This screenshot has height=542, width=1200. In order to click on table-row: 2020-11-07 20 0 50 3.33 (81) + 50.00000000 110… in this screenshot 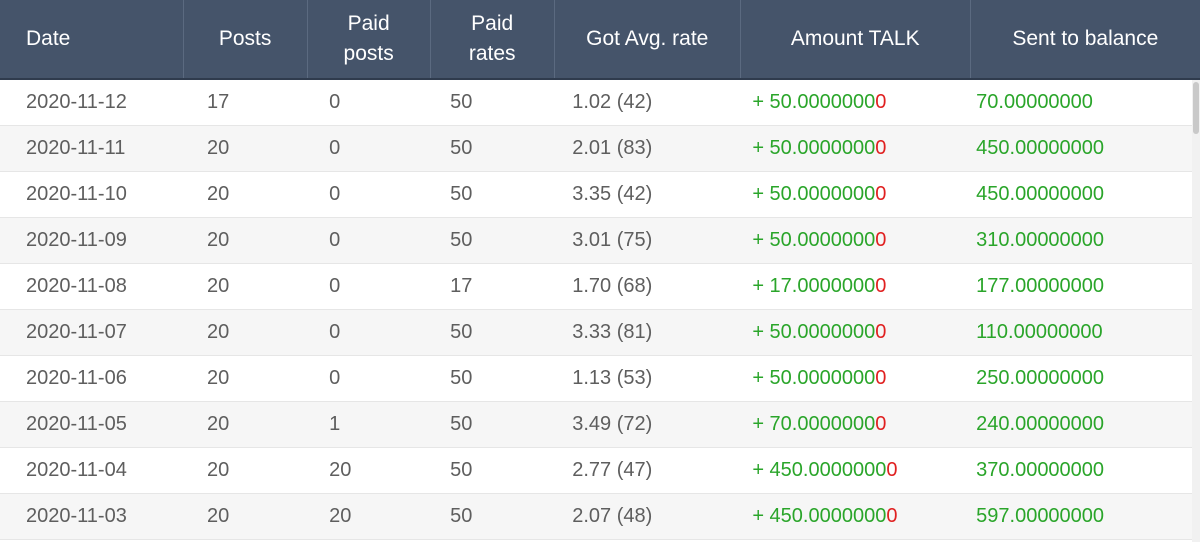, I will do `click(600, 332)`.